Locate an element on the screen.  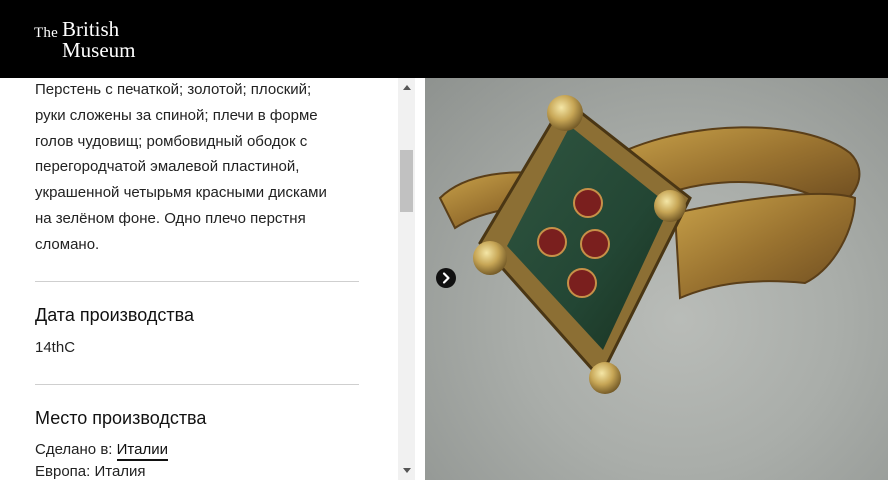
production-place-title: Место производства is located at coordinates (121, 417).